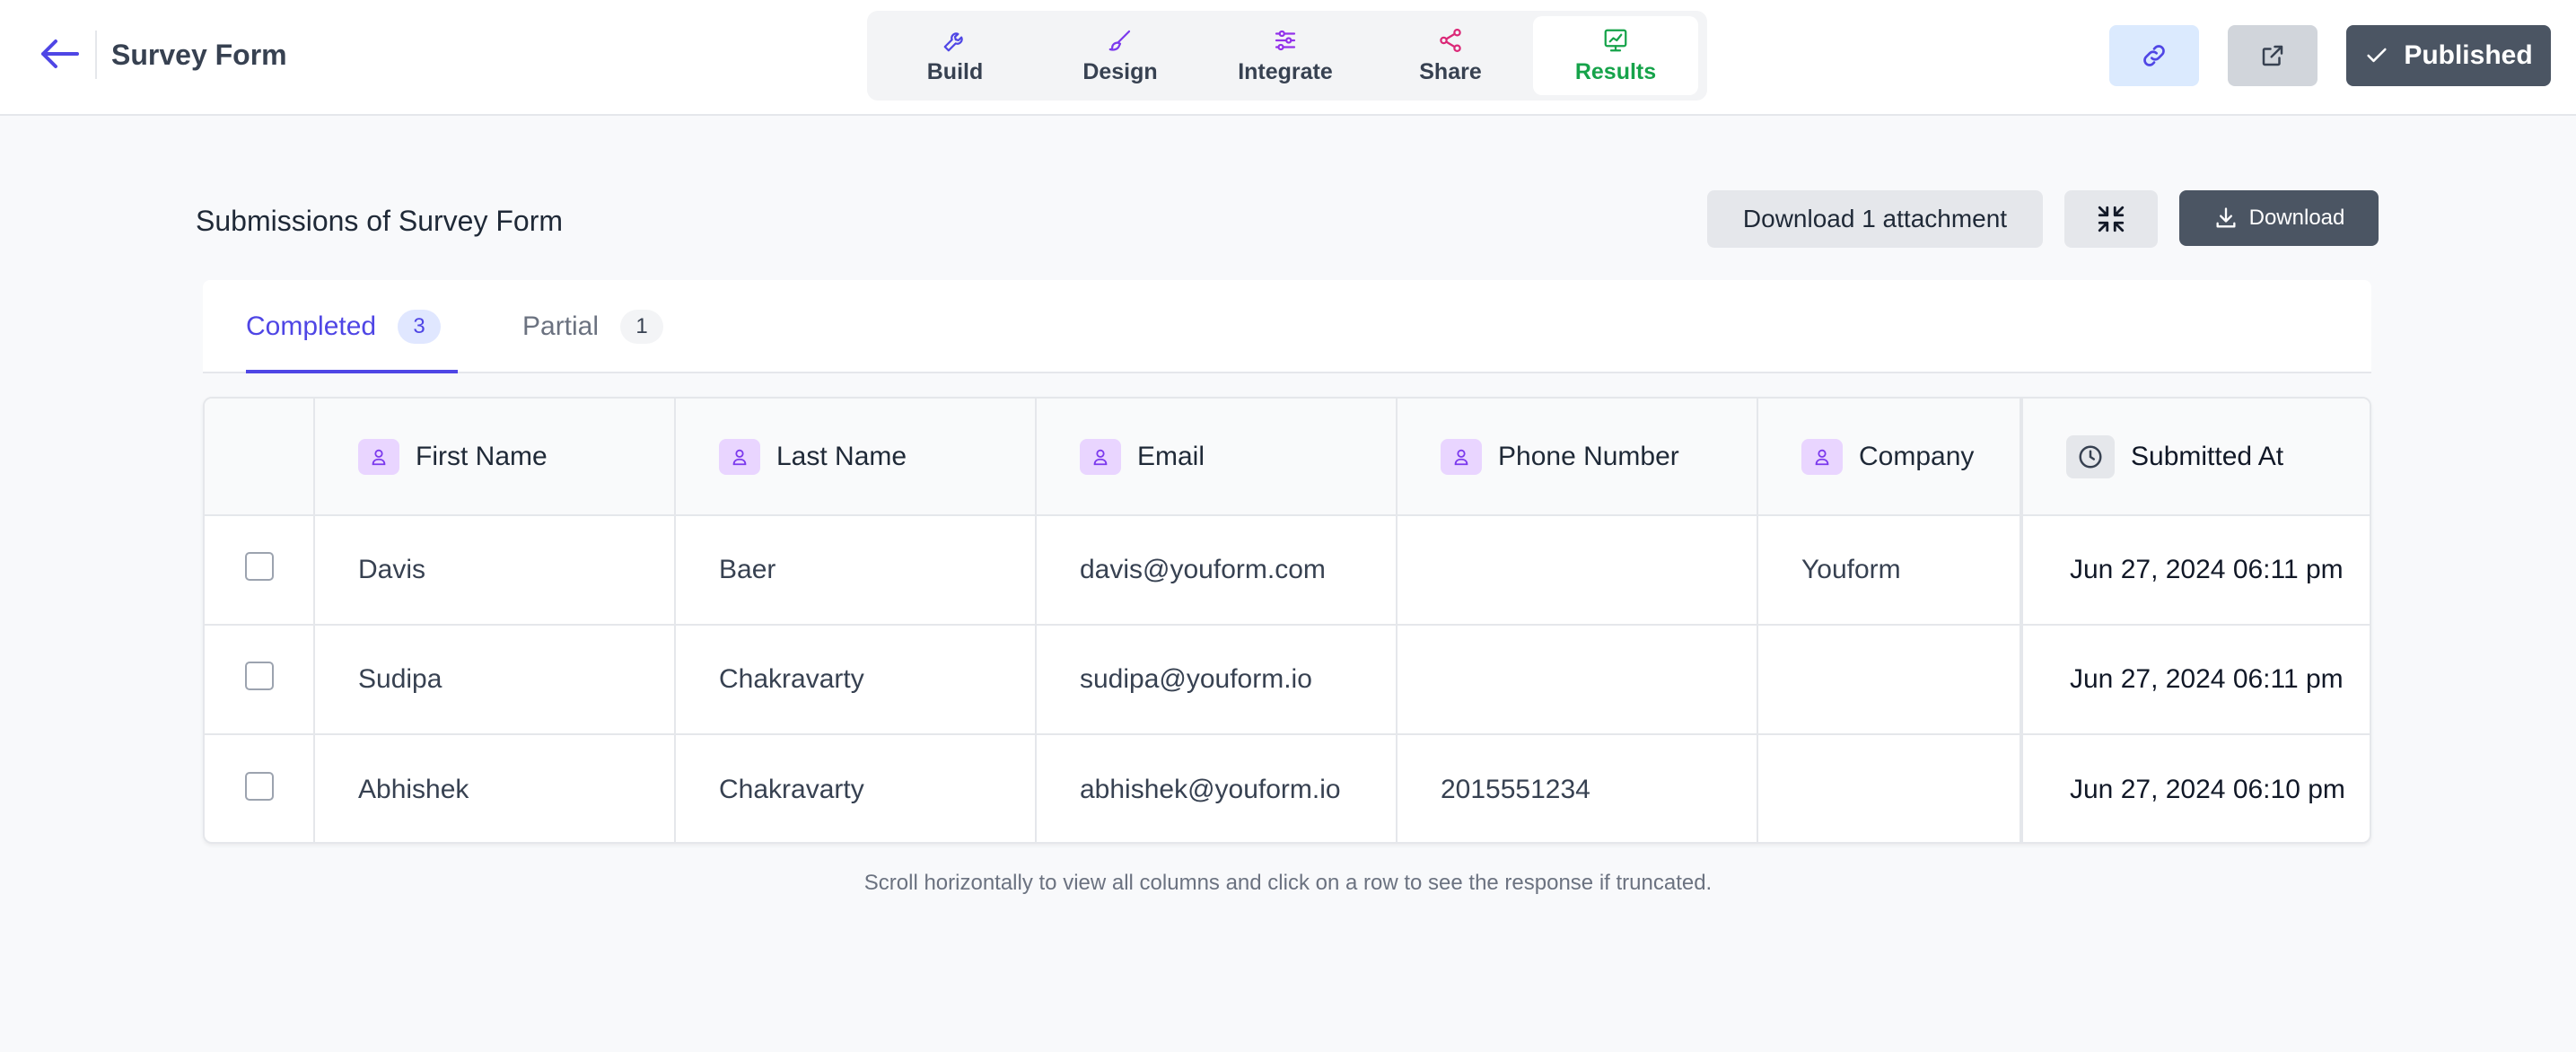 This screenshot has width=2576, height=1052. I want to click on wrench-icon, so click(953, 41).